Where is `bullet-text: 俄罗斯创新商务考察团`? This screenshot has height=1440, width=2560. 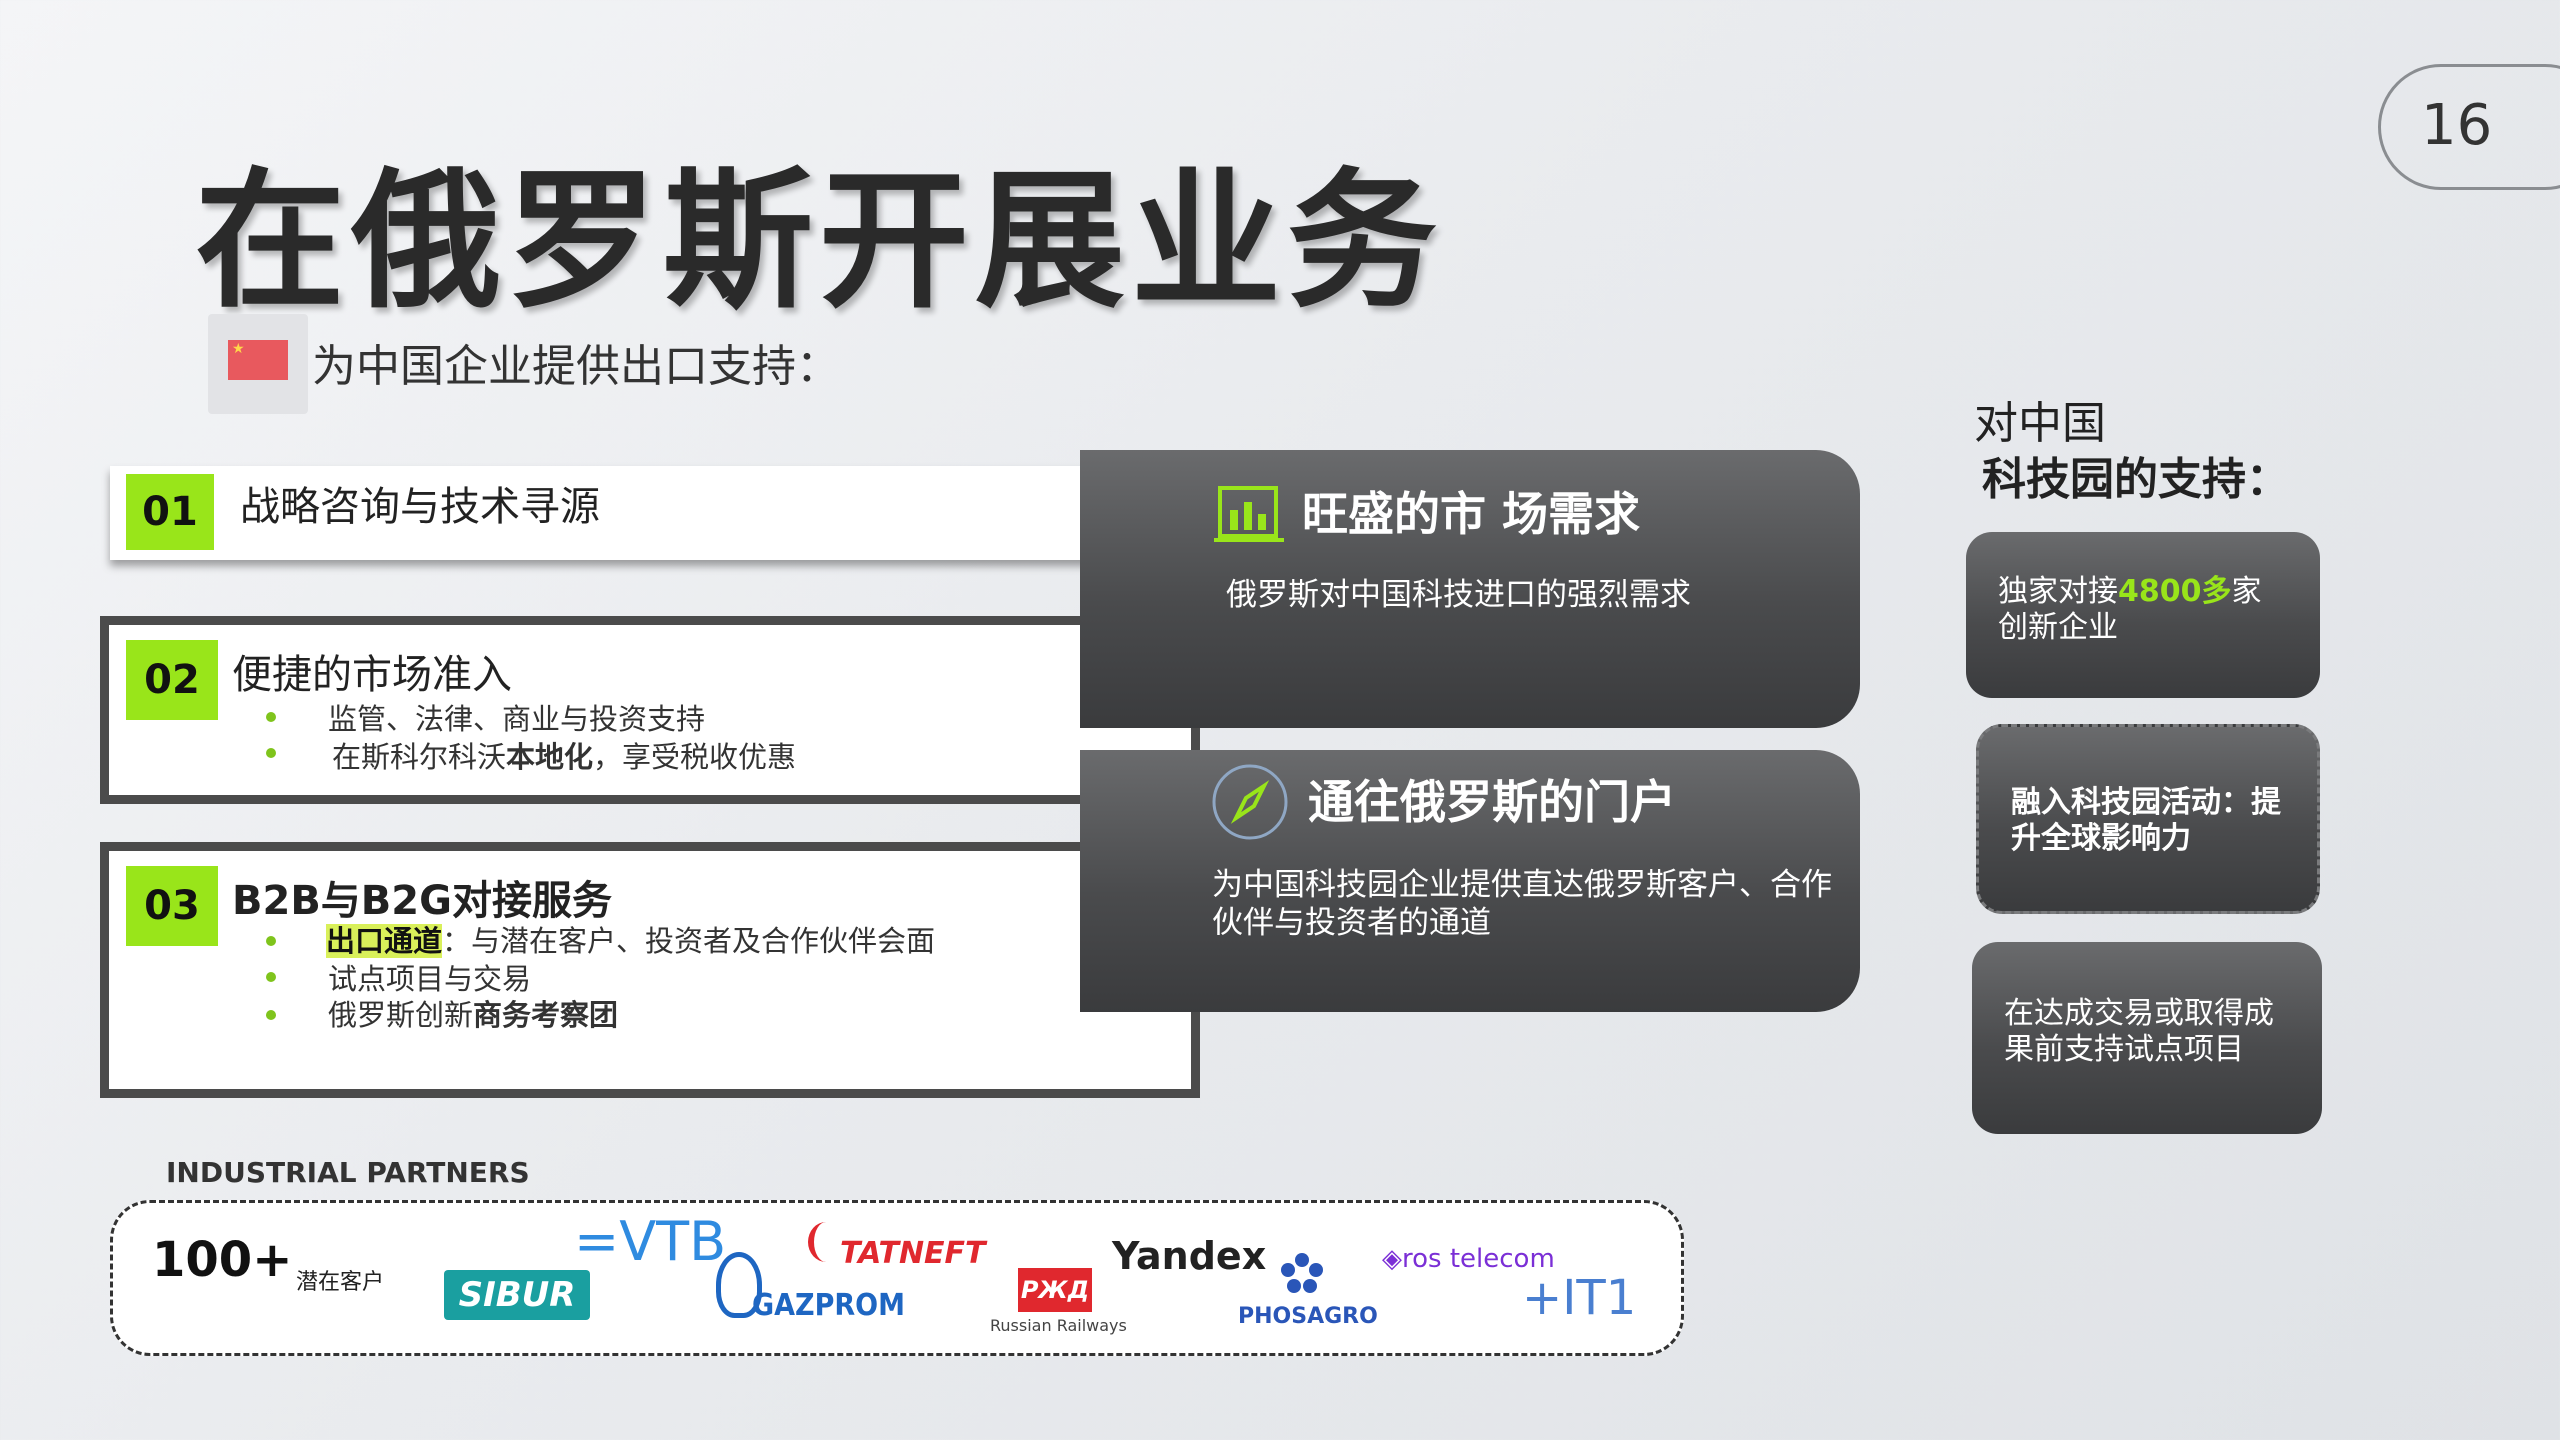 bullet-text: 俄罗斯创新商务考察团 is located at coordinates (473, 1015).